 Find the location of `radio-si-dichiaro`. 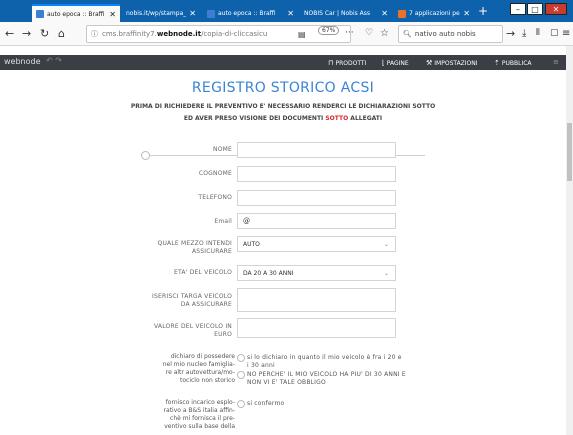

radio-si-dichiaro is located at coordinates (241, 358).